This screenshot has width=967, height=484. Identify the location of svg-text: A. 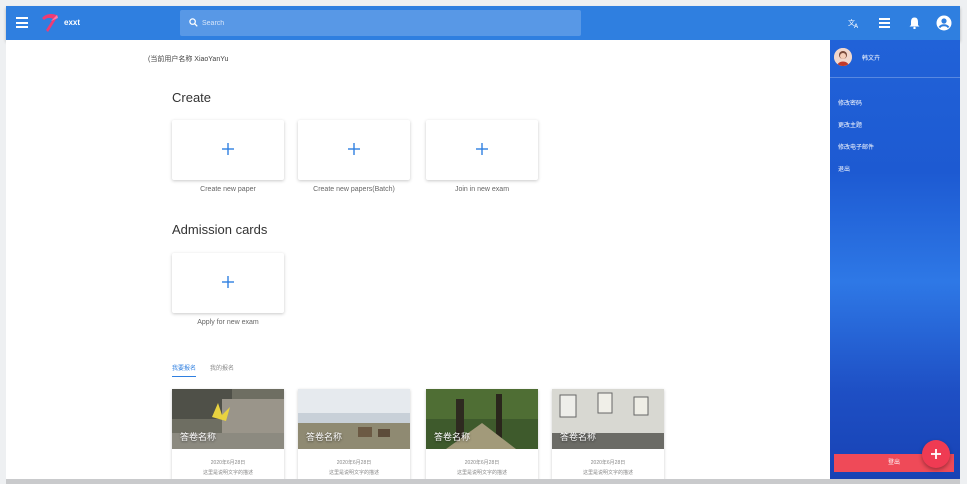
(856, 26).